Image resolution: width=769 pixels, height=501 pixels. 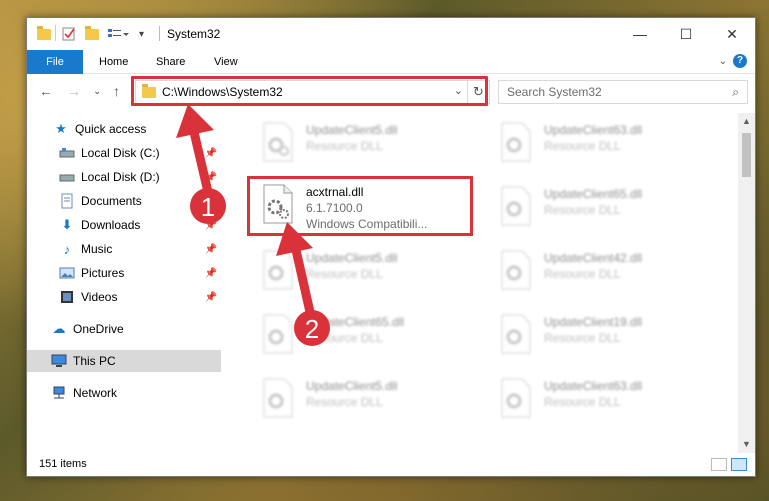 What do you see at coordinates (735, 92) in the screenshot?
I see `search-icon: ⌕` at bounding box center [735, 92].